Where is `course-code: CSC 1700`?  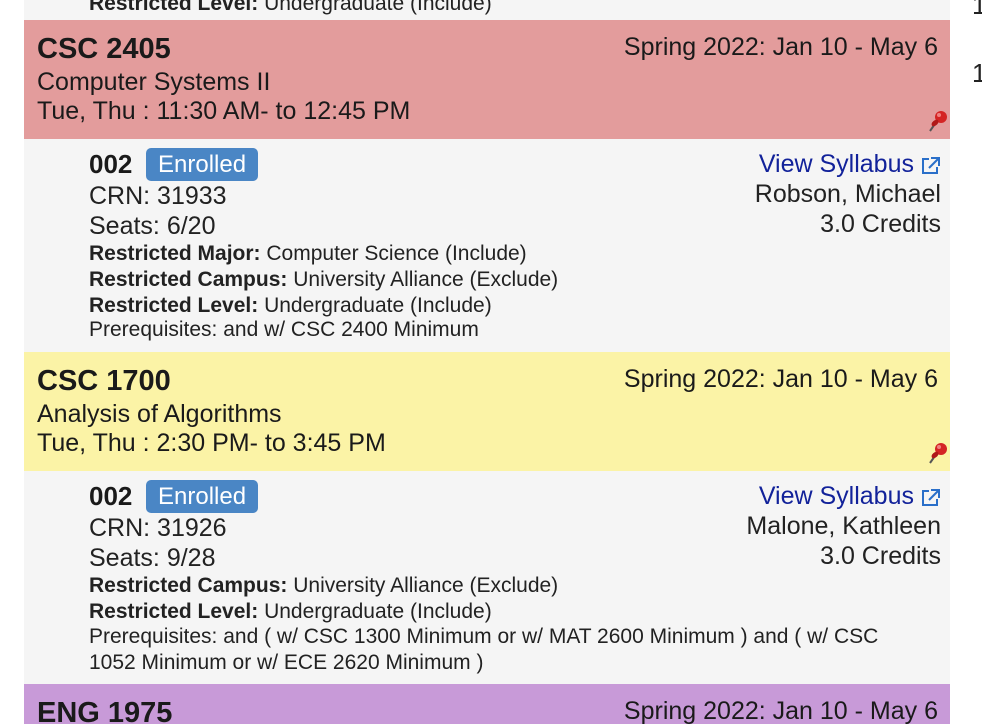
course-code: CSC 1700 is located at coordinates (104, 381).